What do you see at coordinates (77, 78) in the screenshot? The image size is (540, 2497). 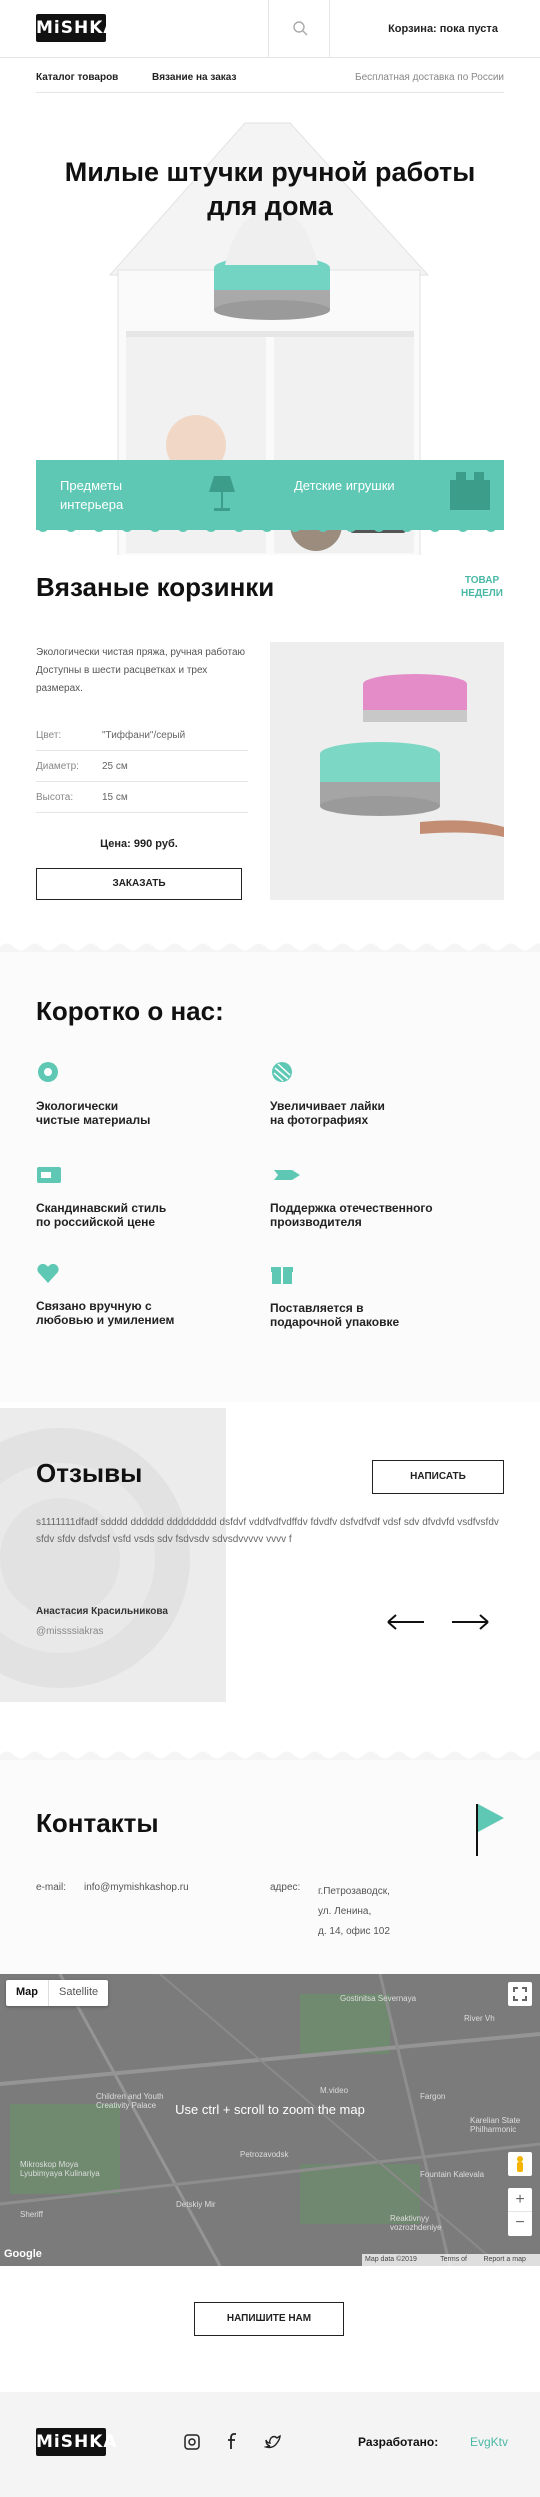 I see `nav-catalog: Каталог товаров` at bounding box center [77, 78].